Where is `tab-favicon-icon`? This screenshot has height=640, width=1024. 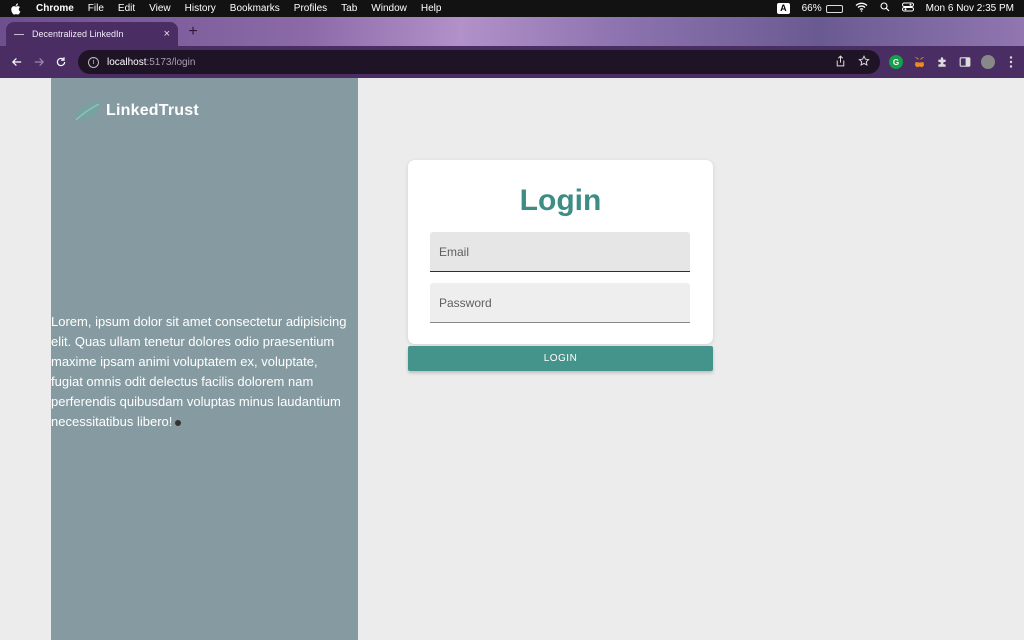 tab-favicon-icon is located at coordinates (19, 34).